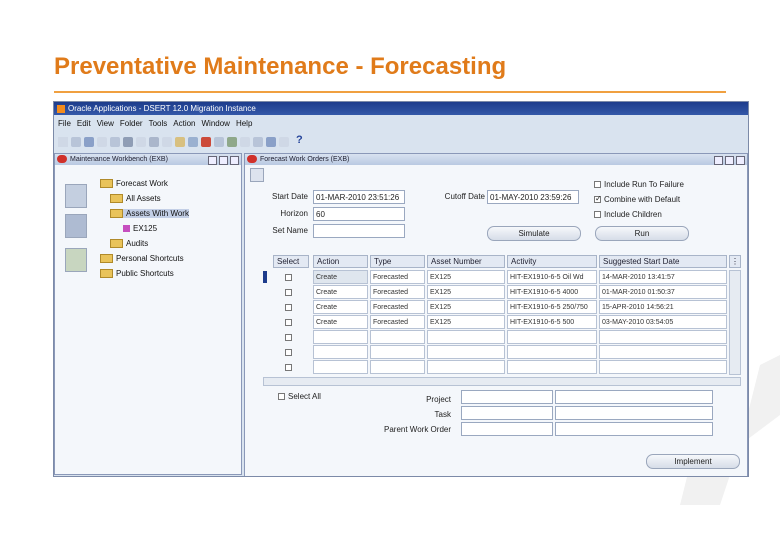 This screenshot has height=540, width=780. Describe the element at coordinates (184, 123) in the screenshot. I see `menu-action: Action` at that location.